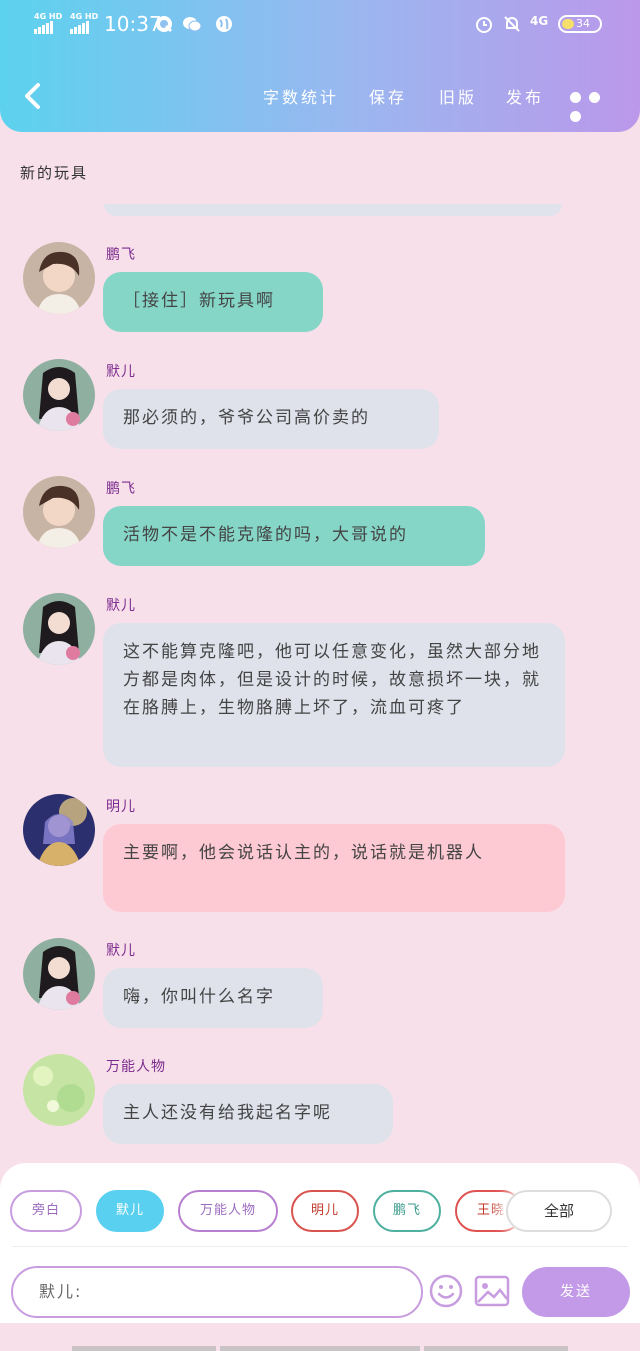  I want to click on emoji-icon, so click(446, 1291).